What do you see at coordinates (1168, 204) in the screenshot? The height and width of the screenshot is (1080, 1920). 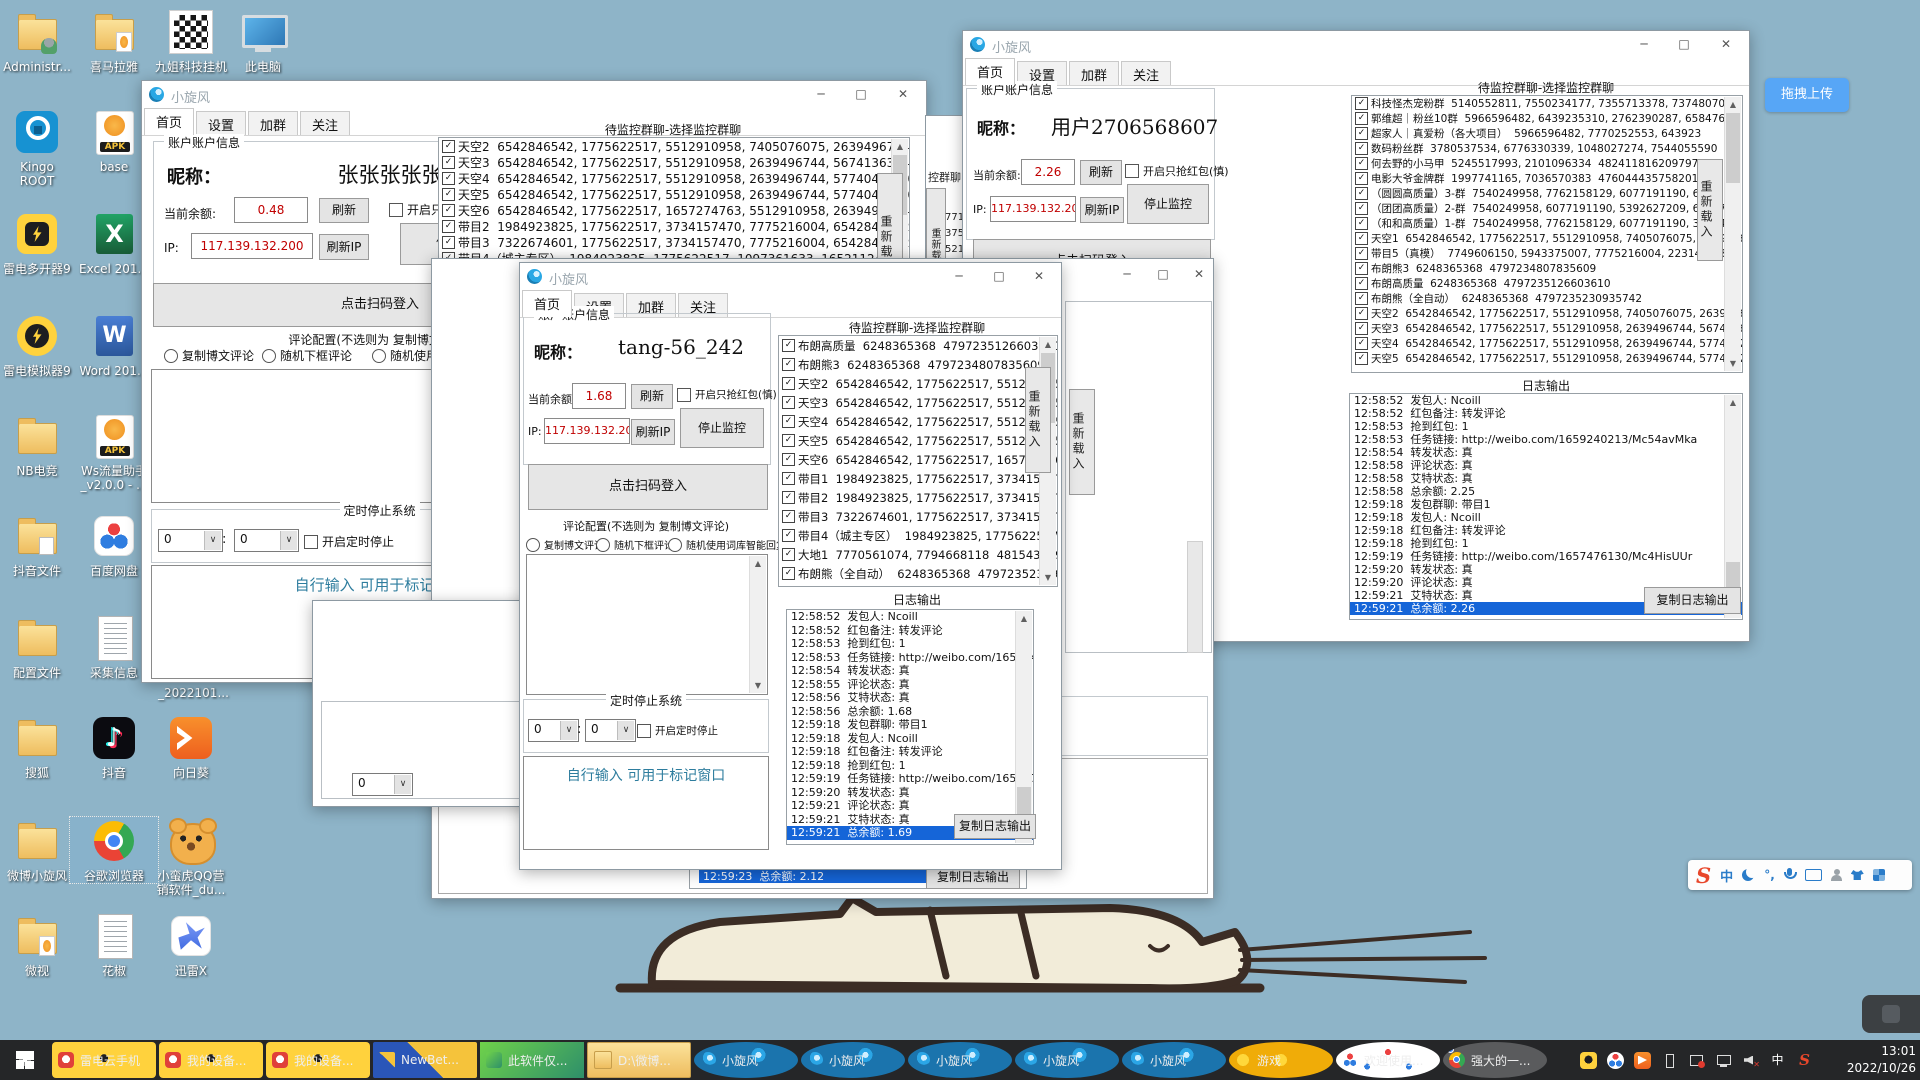 I see `stop-monitor-button: 停止监控` at bounding box center [1168, 204].